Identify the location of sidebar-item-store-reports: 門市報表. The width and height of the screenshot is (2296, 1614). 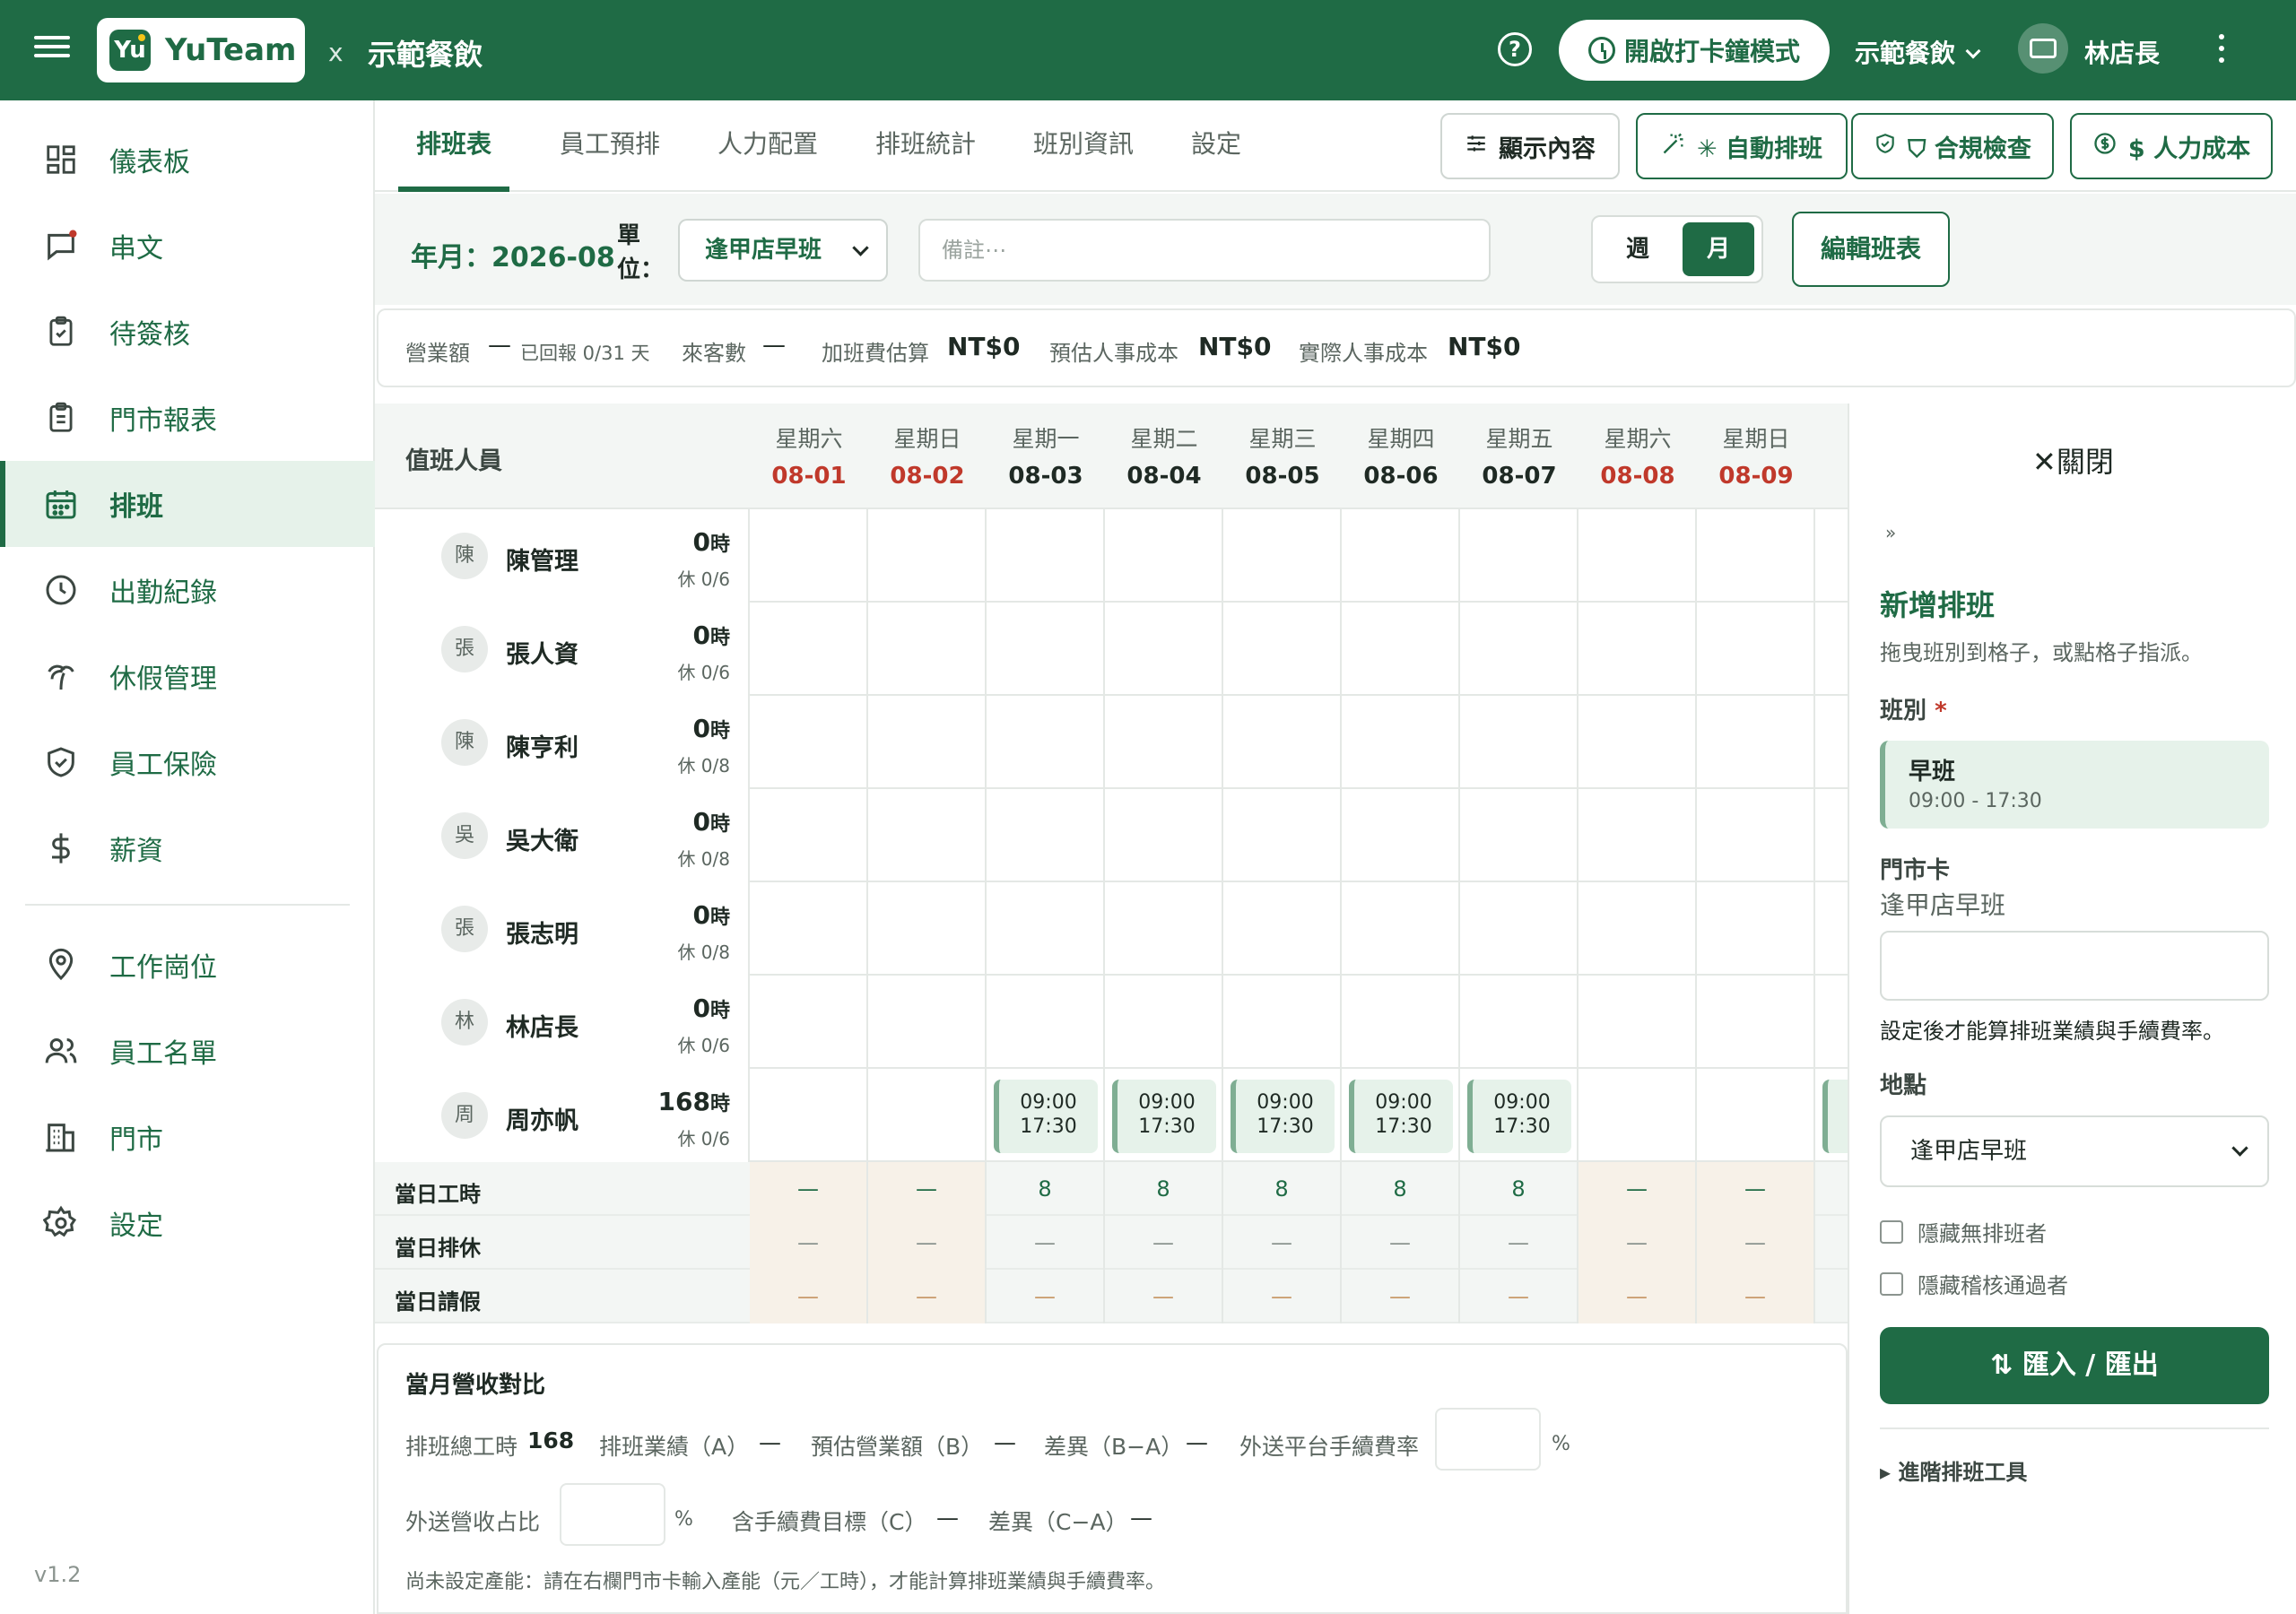
(187, 418).